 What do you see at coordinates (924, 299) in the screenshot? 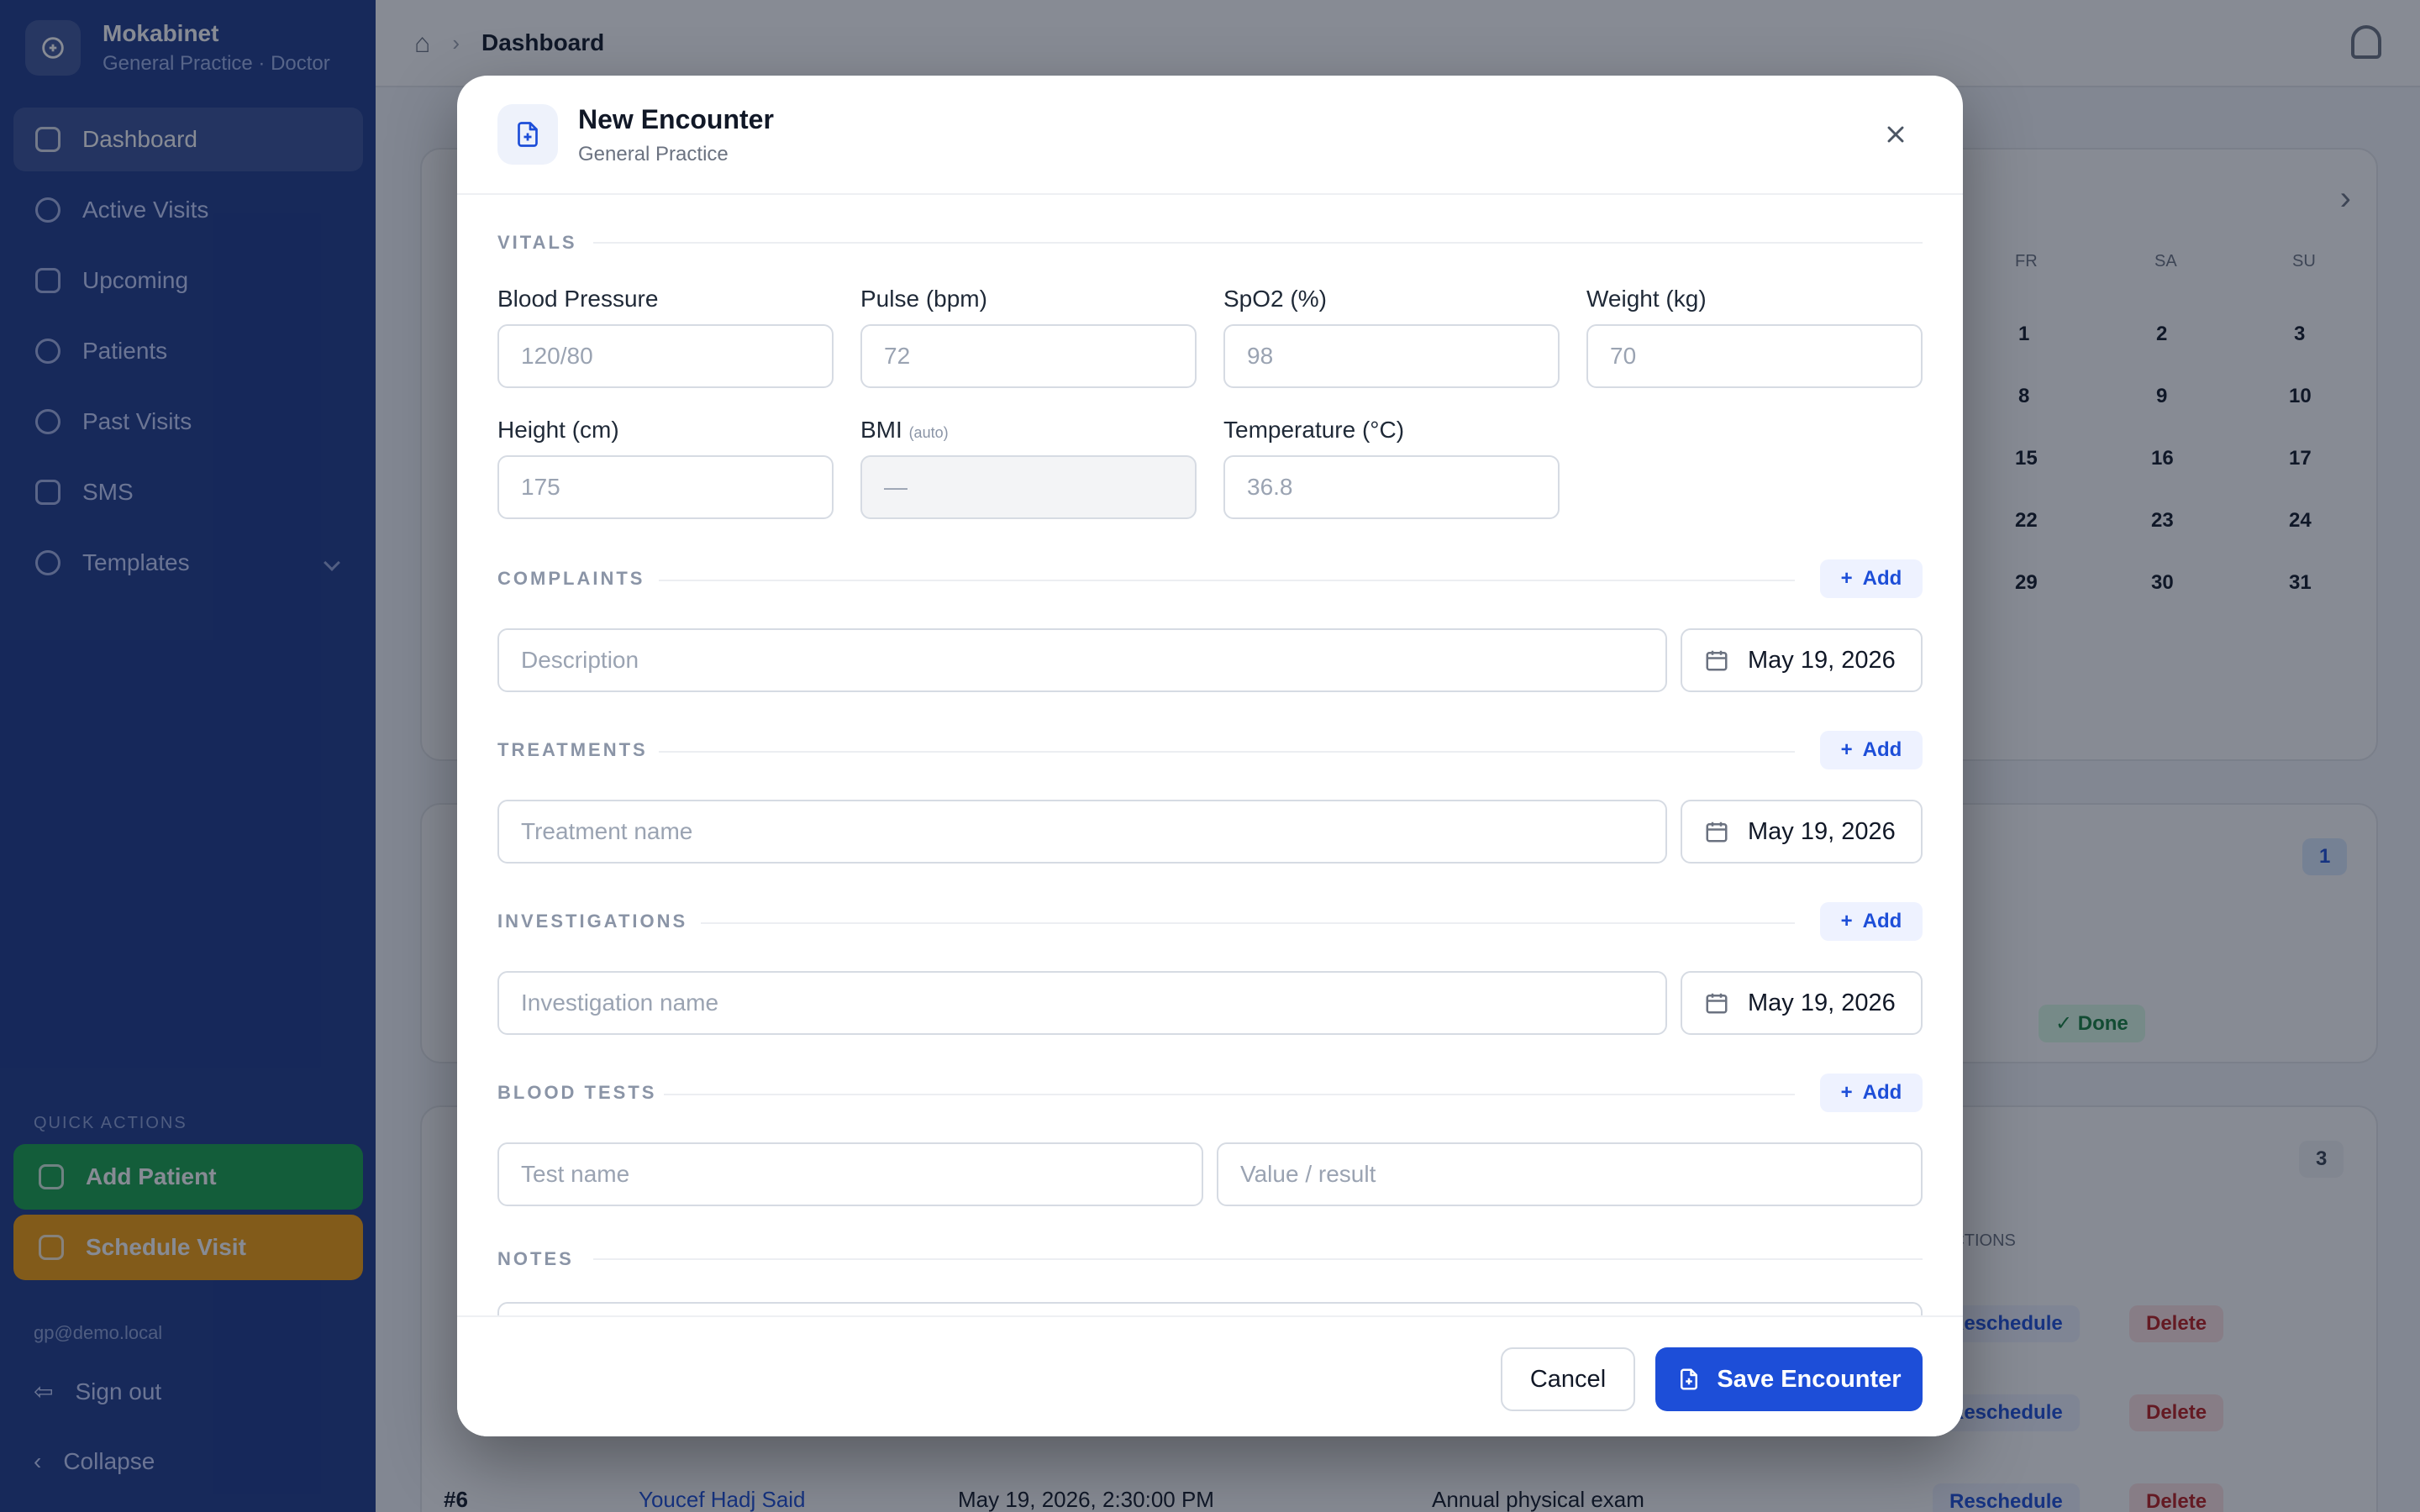
I see `pulse-label: Pulse (bpm)` at bounding box center [924, 299].